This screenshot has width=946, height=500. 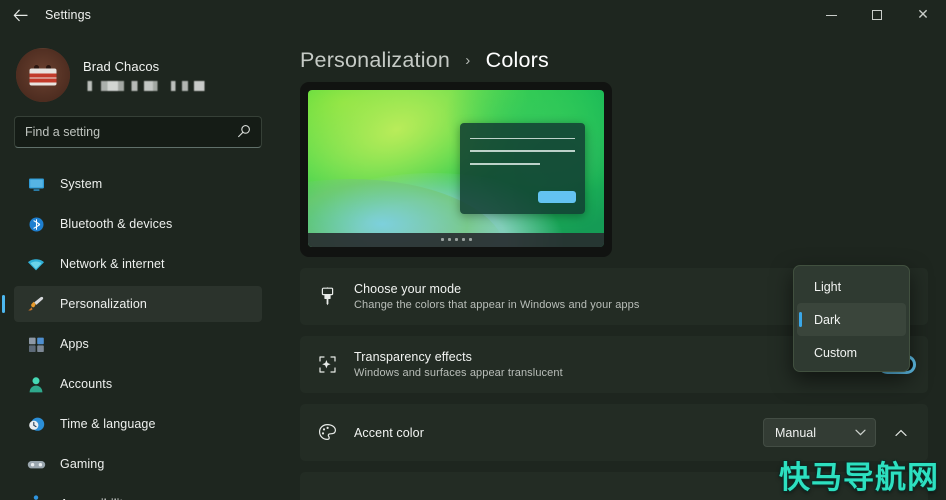 I want to click on maximize-button, so click(x=877, y=15).